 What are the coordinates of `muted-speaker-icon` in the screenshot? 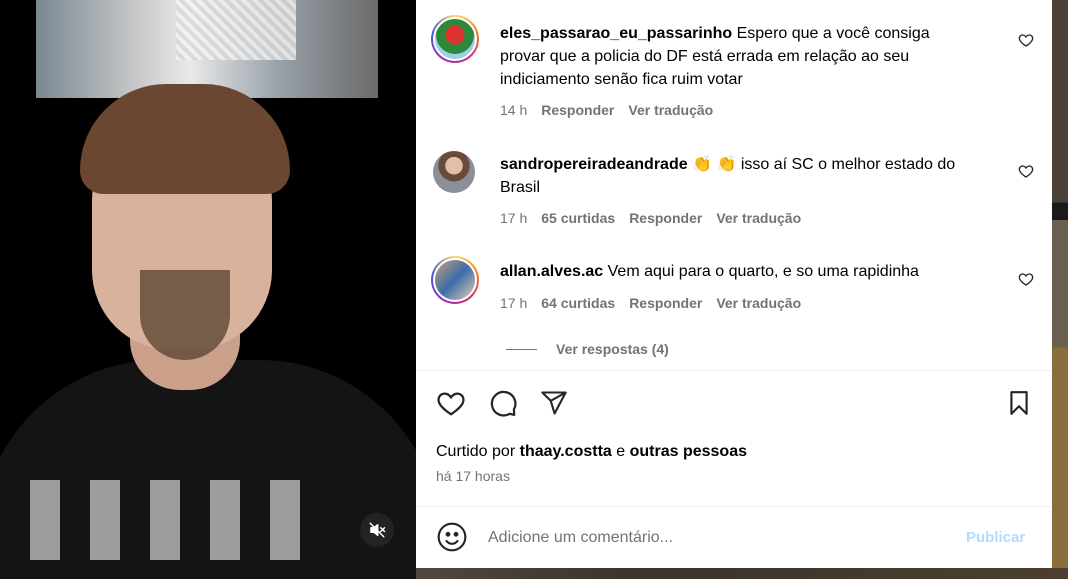 It's located at (377, 530).